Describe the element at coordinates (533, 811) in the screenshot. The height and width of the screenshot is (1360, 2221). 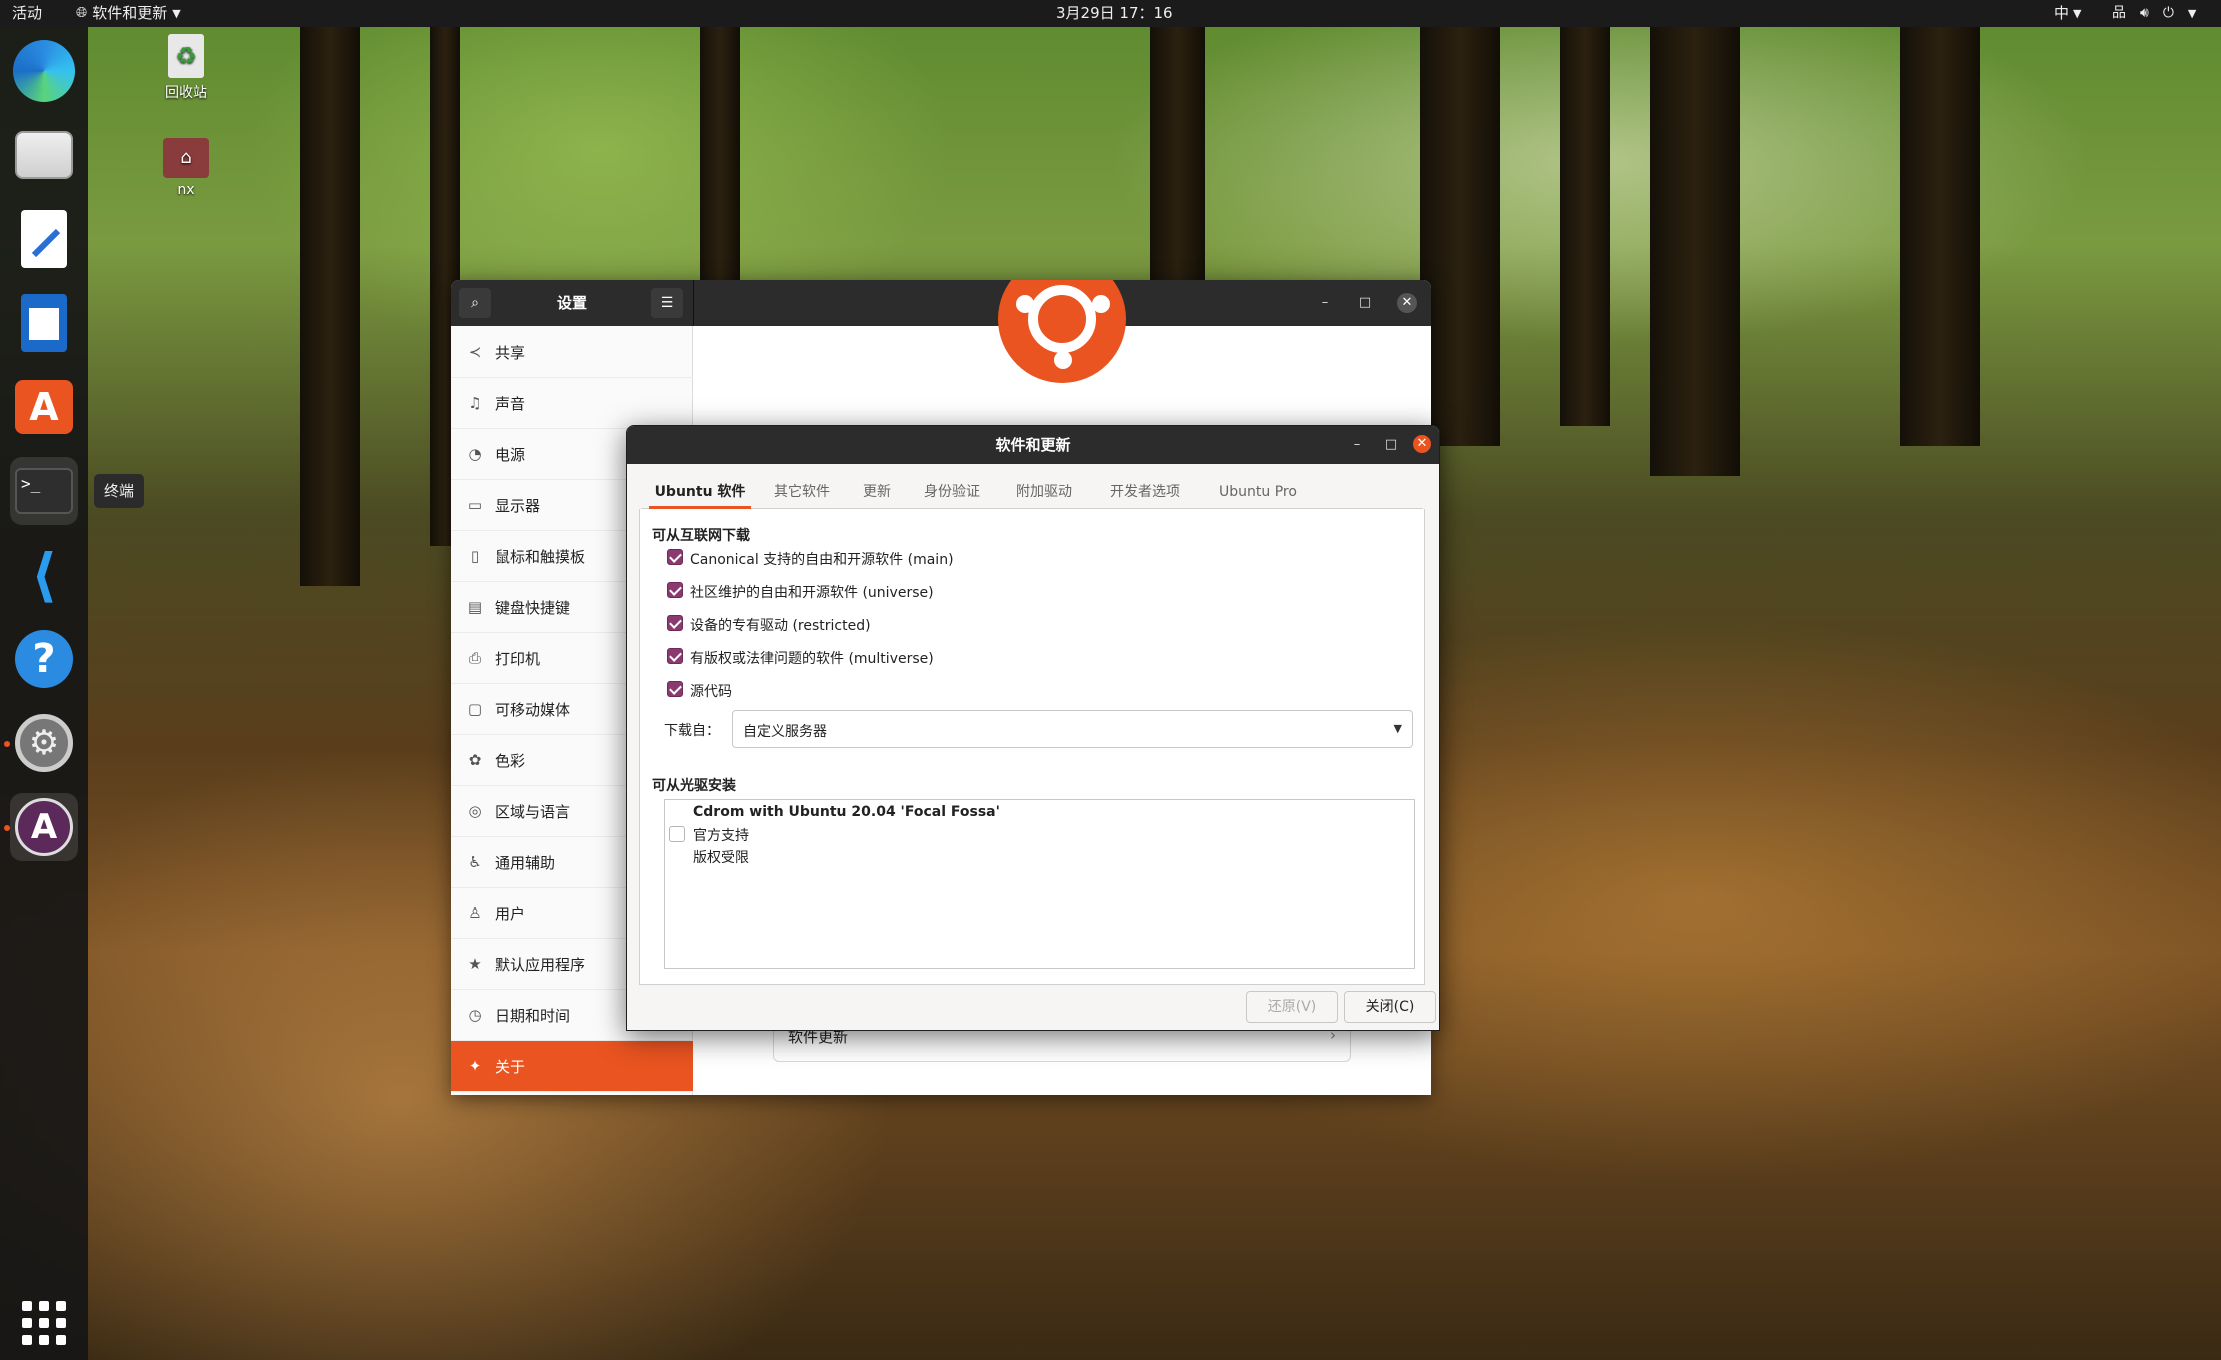
I see `sidebar-item-label: 区域与语言` at that location.